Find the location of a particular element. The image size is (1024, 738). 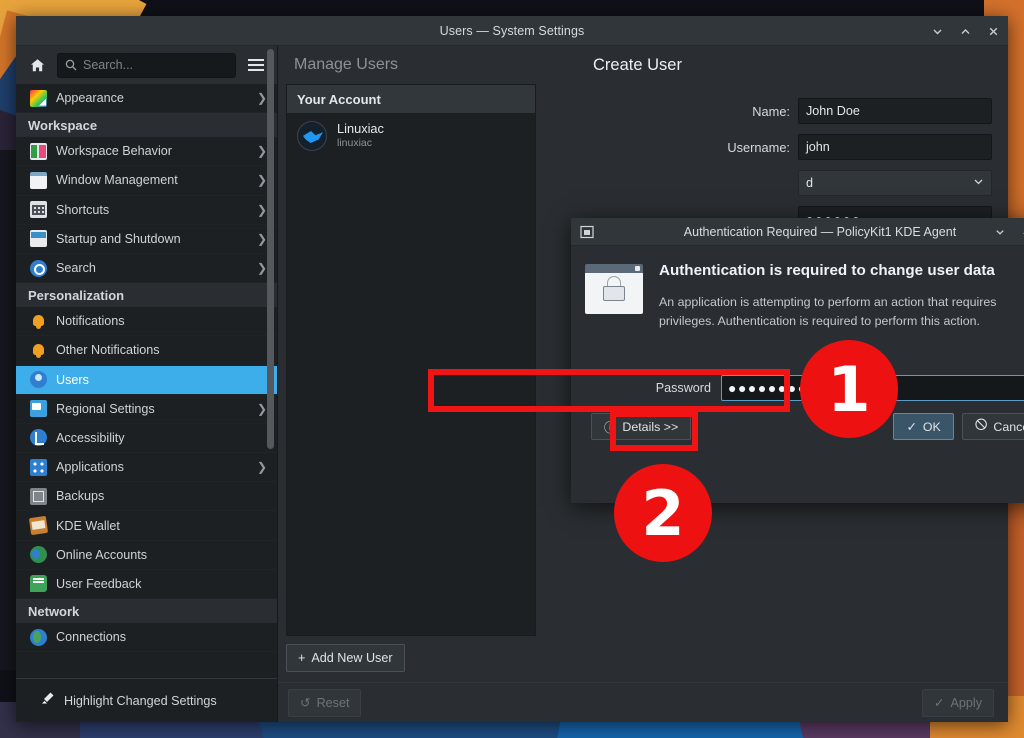

minimize-icon is located at coordinates (937, 31).